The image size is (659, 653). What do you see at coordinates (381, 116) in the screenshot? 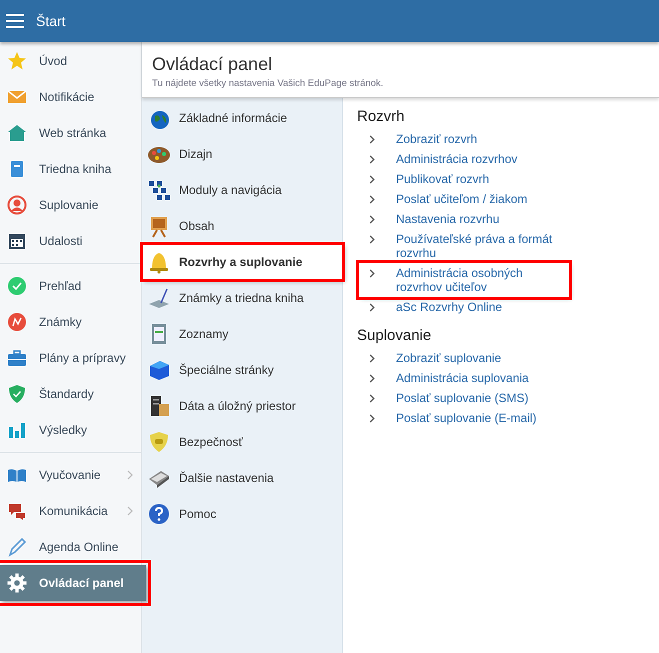
I see `section-heading: Rozvrh` at bounding box center [381, 116].